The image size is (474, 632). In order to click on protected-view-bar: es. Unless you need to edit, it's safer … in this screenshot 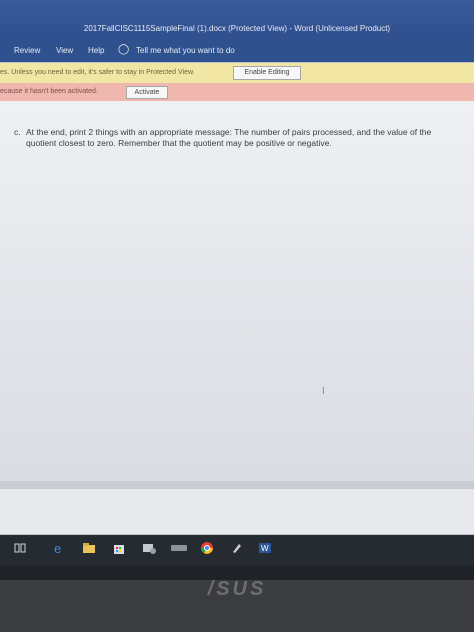, I will do `click(237, 73)`.